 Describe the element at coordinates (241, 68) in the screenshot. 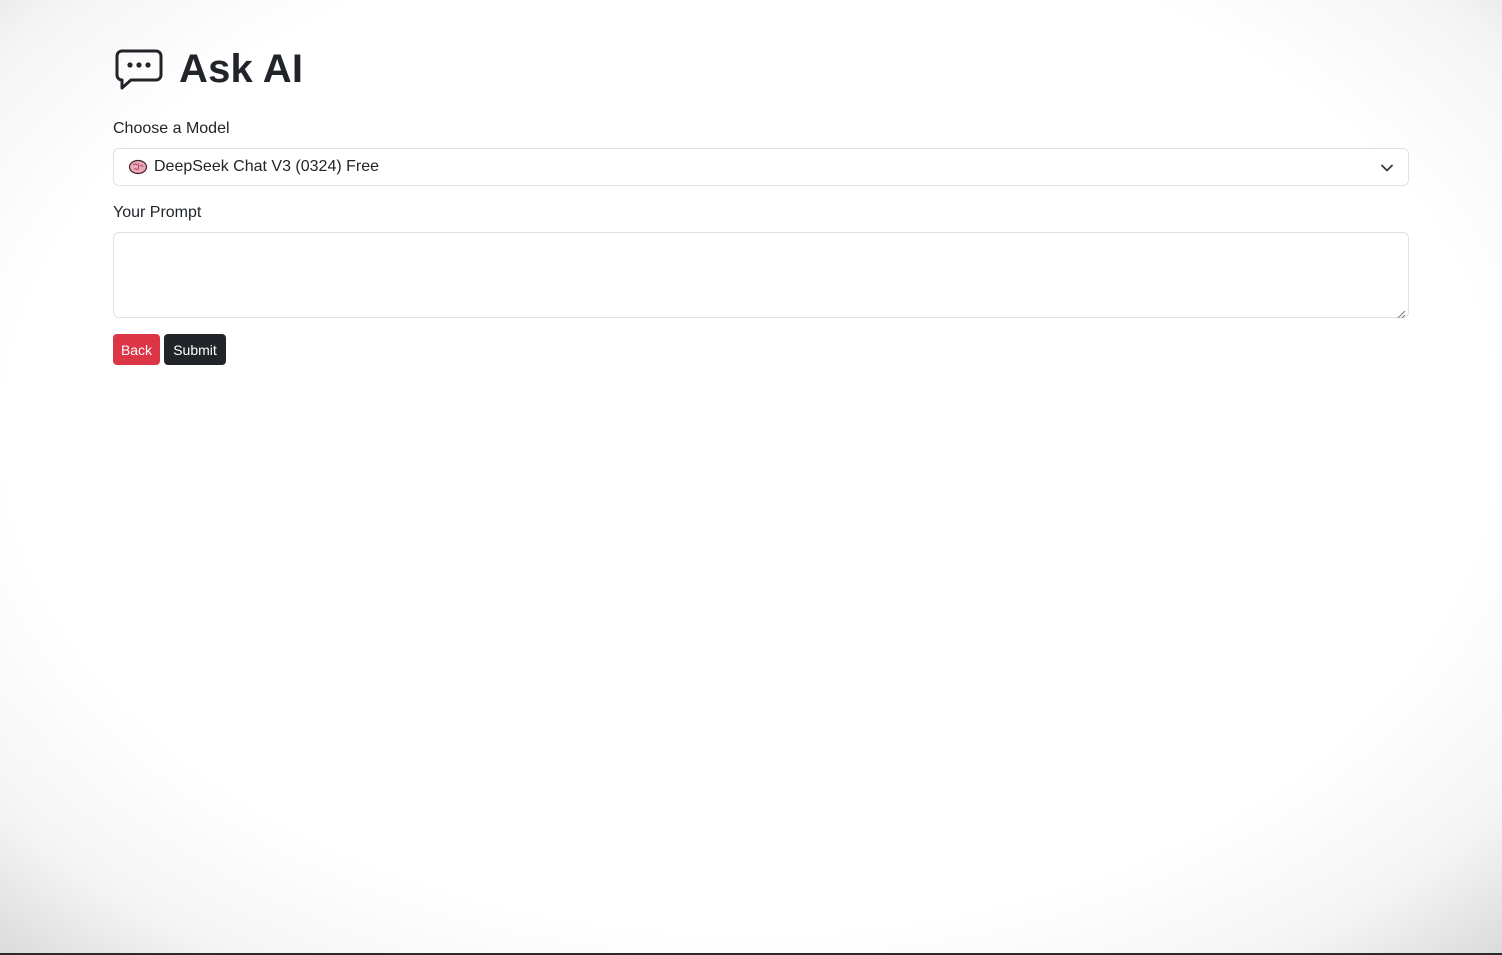

I see `page-title: Ask AI` at that location.